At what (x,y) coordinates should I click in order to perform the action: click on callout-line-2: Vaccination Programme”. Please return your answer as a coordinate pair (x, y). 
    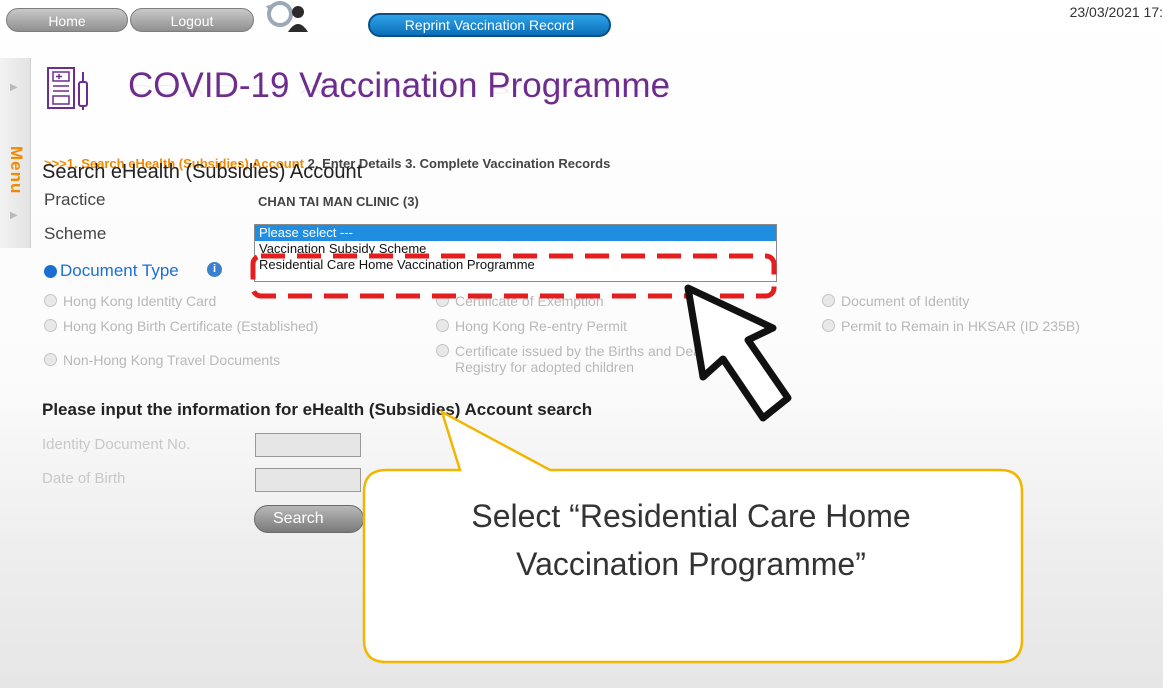
    Looking at the image, I should click on (691, 564).